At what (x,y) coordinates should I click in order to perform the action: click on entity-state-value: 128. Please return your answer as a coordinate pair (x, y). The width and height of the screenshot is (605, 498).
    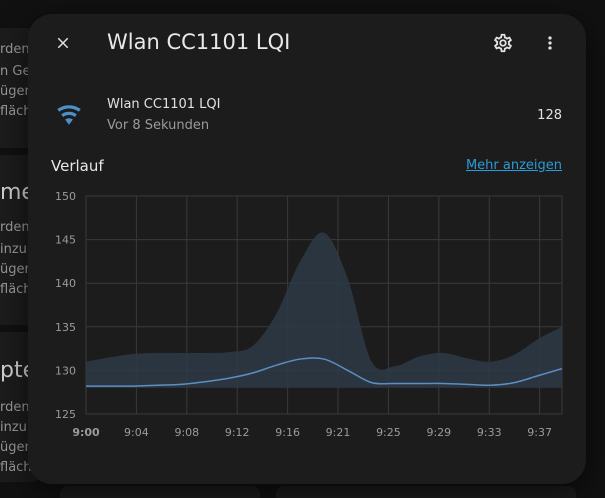
    Looking at the image, I should click on (549, 115).